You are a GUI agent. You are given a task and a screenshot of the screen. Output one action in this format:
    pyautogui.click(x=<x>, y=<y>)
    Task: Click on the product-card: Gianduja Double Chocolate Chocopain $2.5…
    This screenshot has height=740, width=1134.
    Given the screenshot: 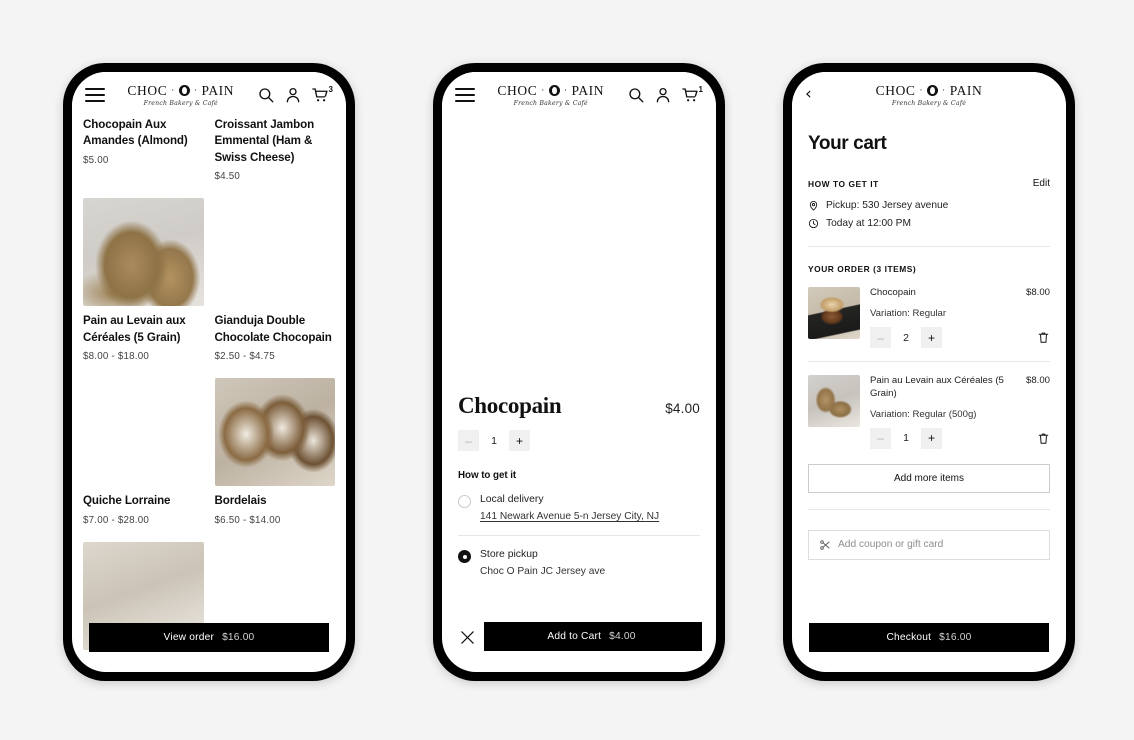 What is the action you would take?
    pyautogui.click(x=275, y=287)
    